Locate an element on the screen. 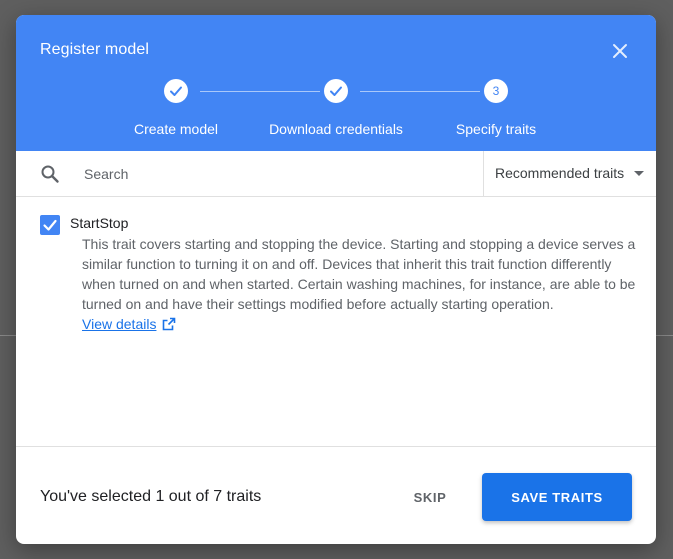  step-2-completed is located at coordinates (336, 91).